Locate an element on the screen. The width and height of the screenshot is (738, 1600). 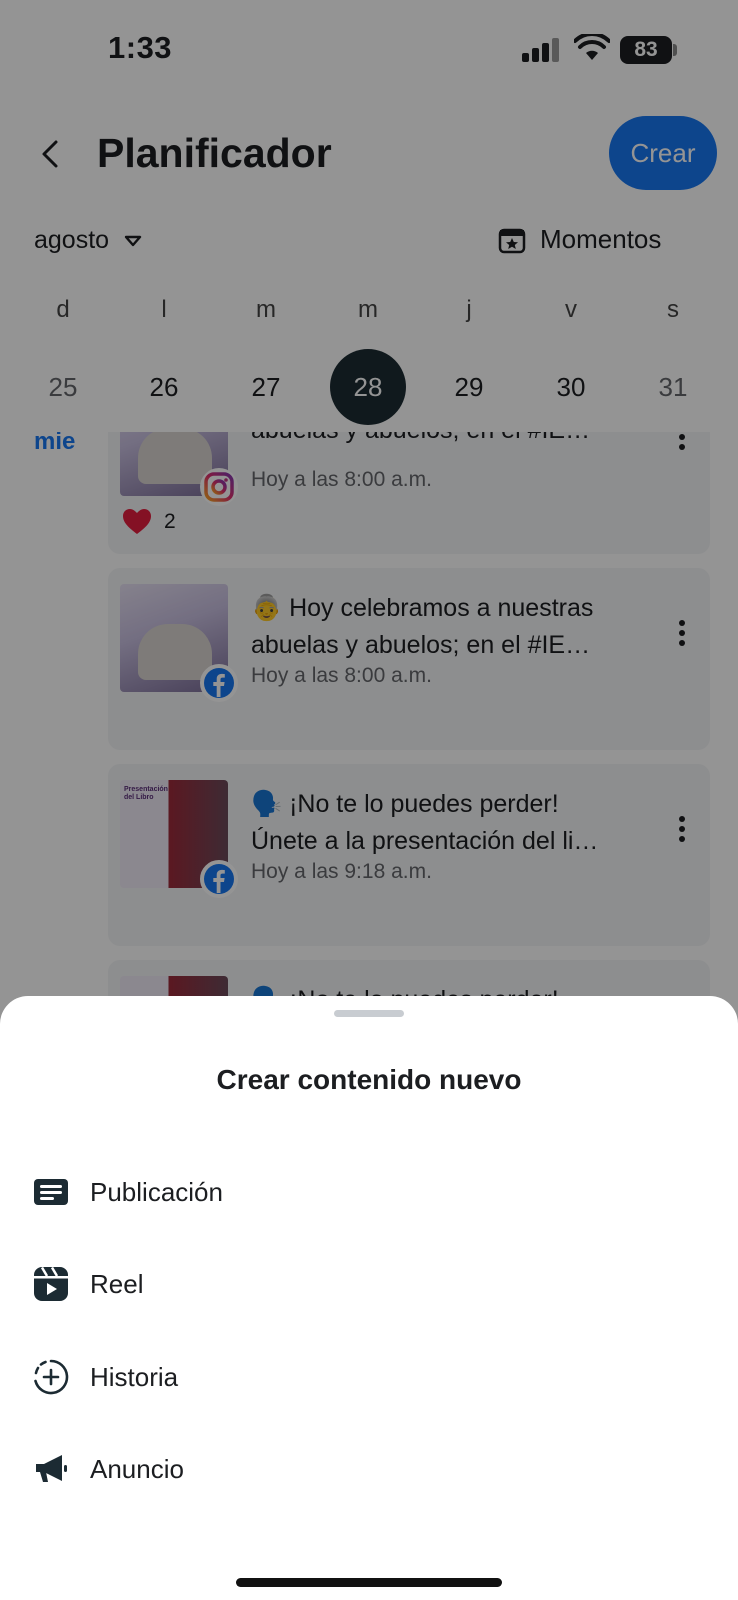
megaphone-icon is located at coordinates (51, 1468).